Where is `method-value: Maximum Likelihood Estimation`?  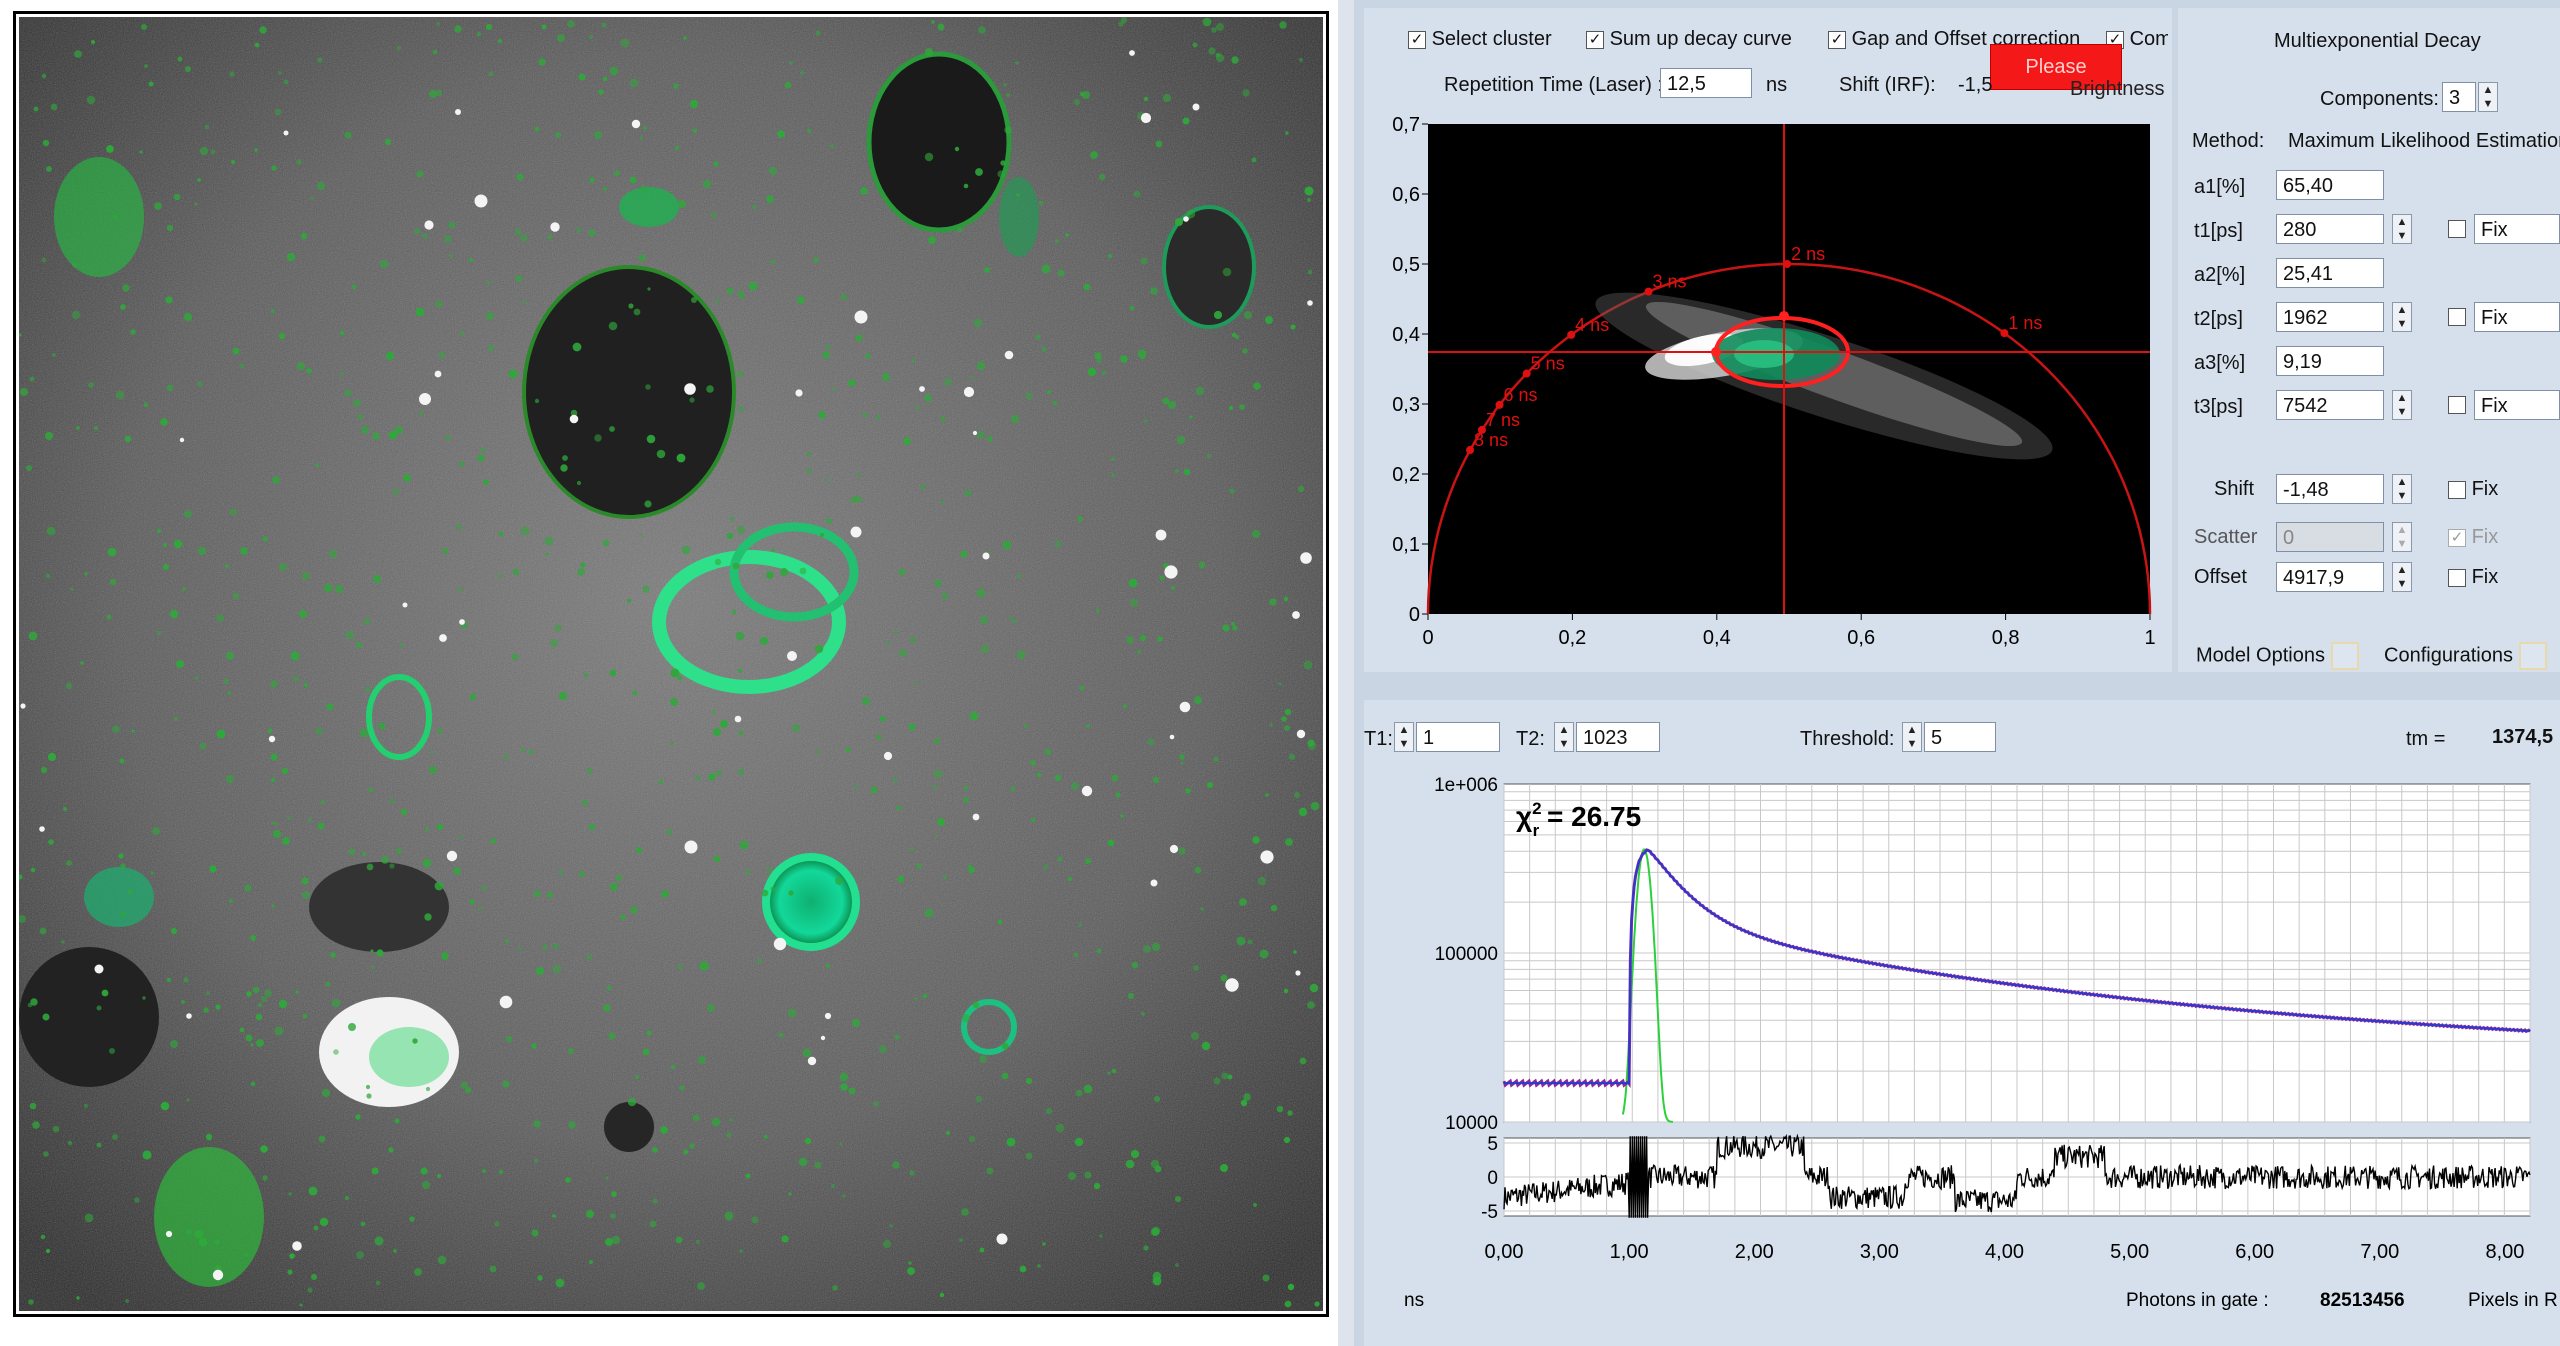 method-value: Maximum Likelihood Estimation is located at coordinates (2424, 141).